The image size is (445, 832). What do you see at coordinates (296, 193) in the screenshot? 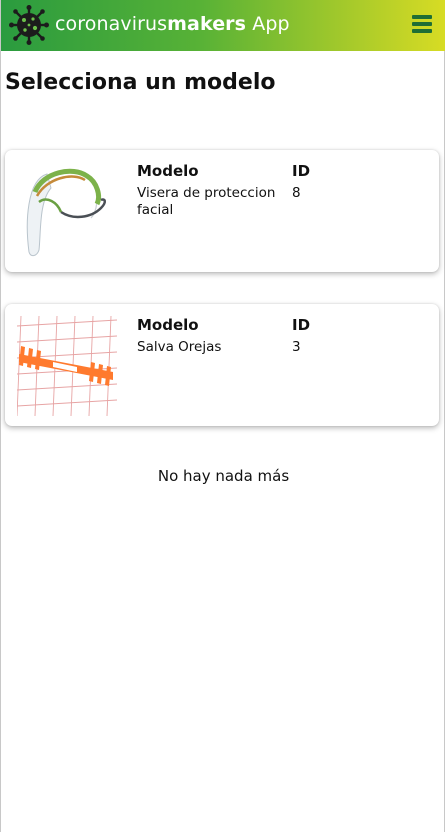
I see `id-value: 8` at bounding box center [296, 193].